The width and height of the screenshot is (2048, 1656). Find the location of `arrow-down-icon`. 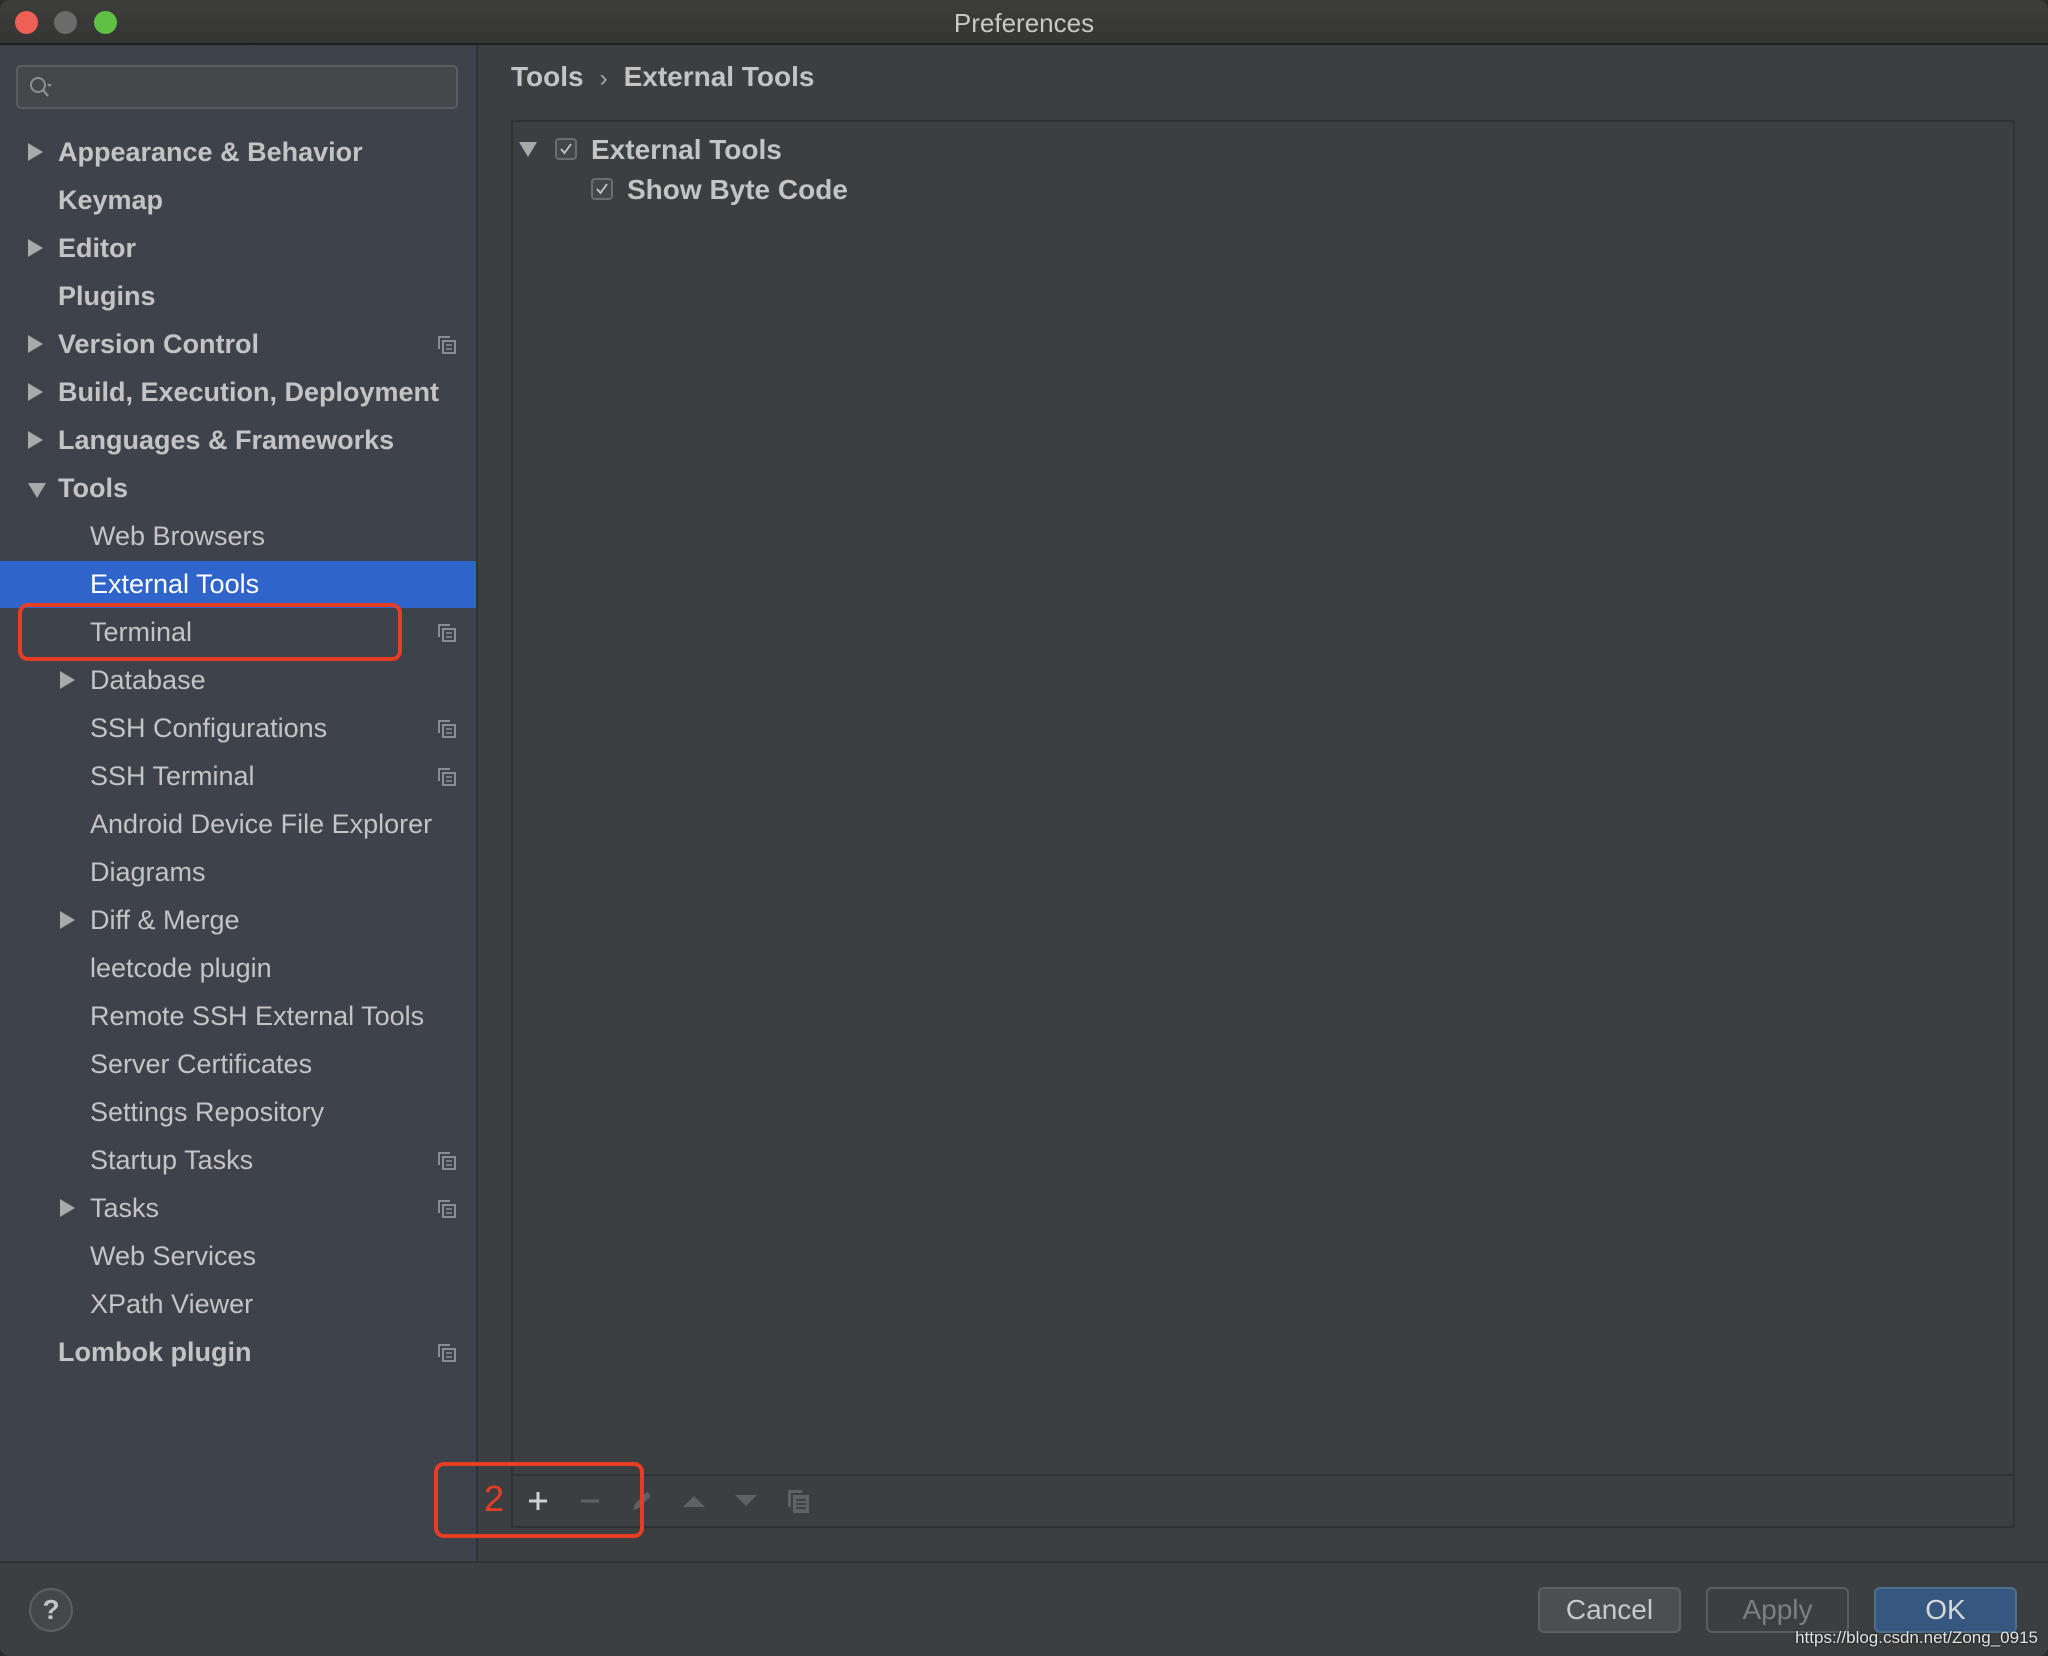

arrow-down-icon is located at coordinates (746, 1500).